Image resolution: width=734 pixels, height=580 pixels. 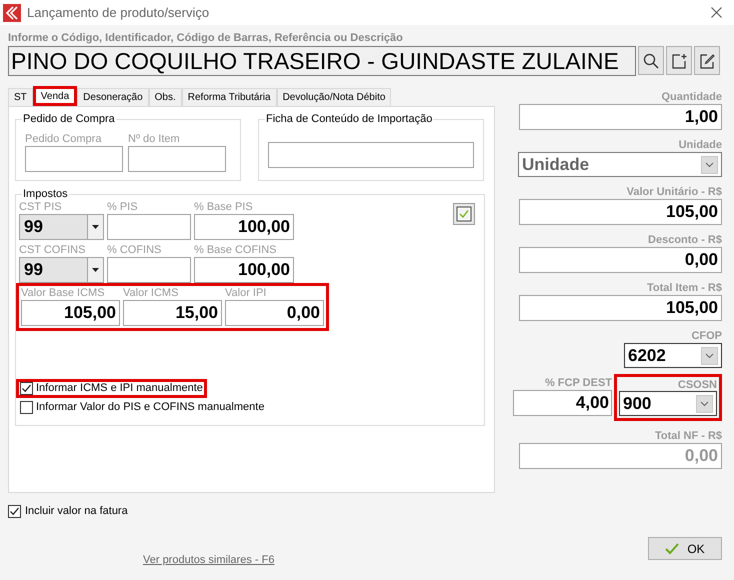 I want to click on similar-products-link: Ver produtos similares - F6, so click(x=208, y=560).